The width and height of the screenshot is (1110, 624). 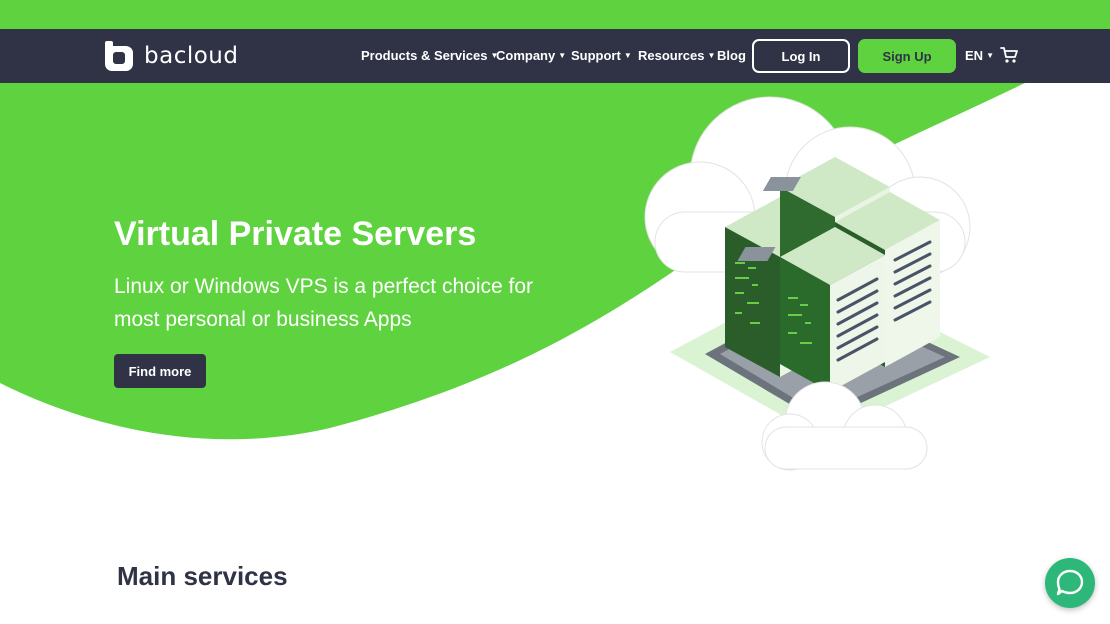 I want to click on hero-title: Virtual Private Servers, so click(x=295, y=234).